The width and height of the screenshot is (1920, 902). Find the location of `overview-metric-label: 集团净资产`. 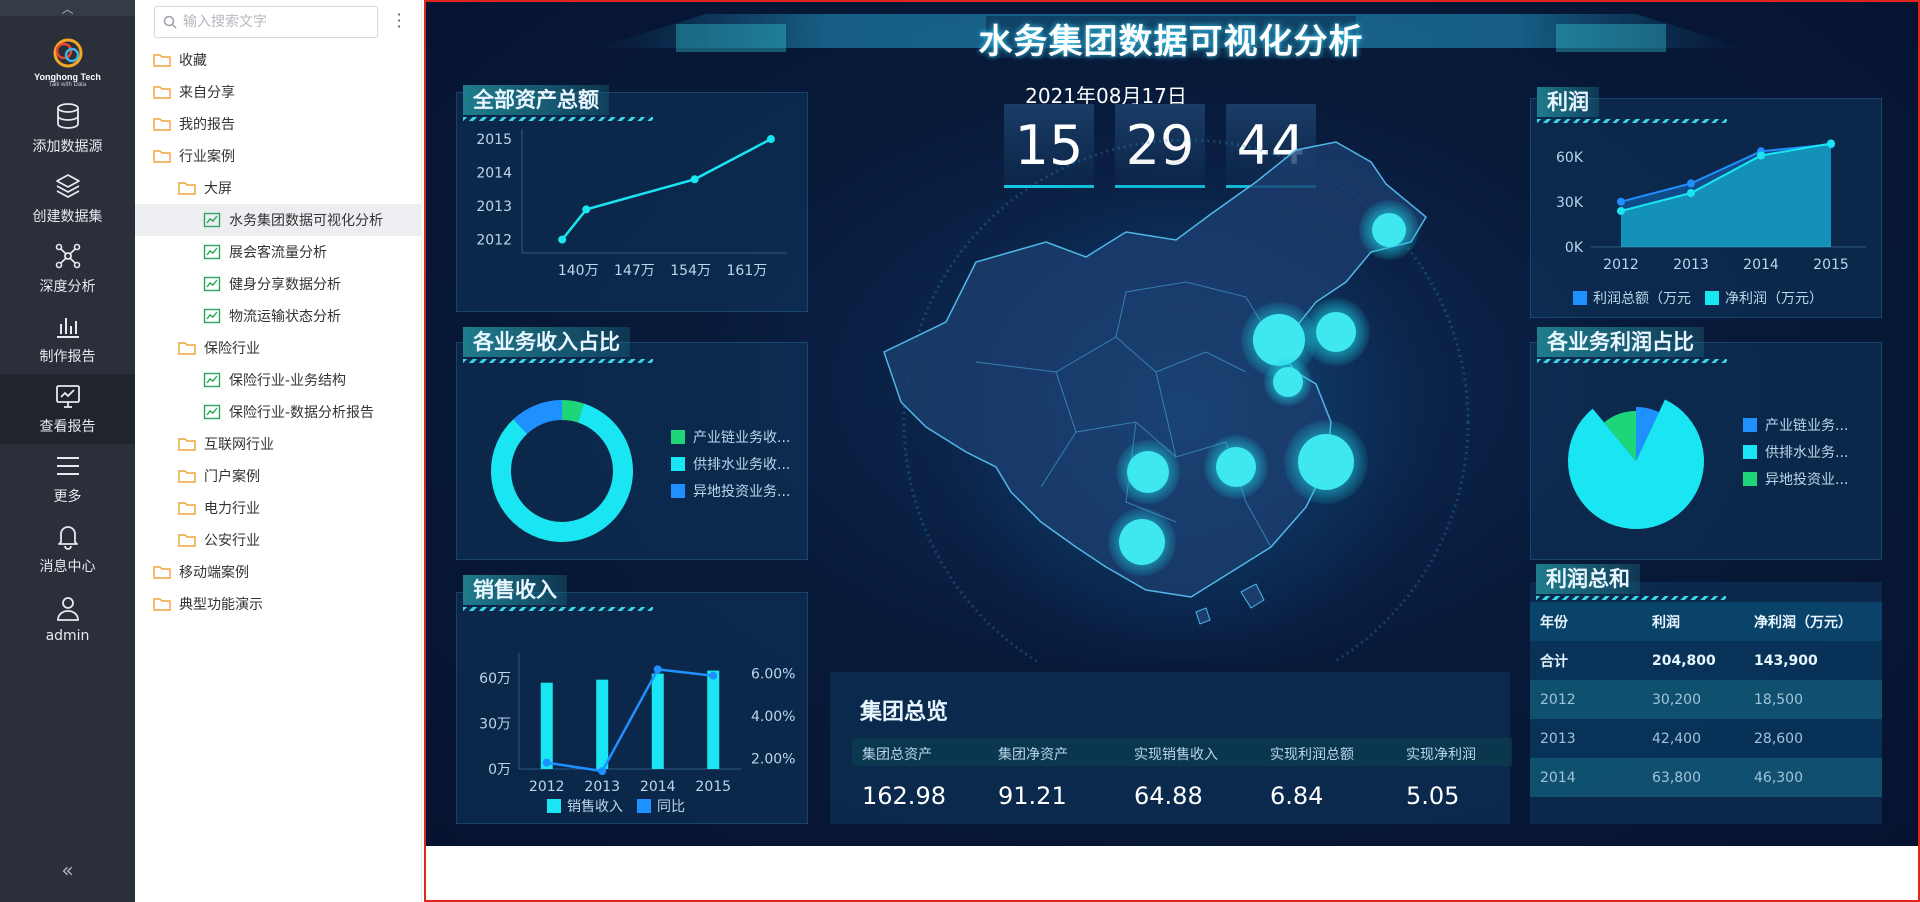

overview-metric-label: 集团净资产 is located at coordinates (1033, 755).